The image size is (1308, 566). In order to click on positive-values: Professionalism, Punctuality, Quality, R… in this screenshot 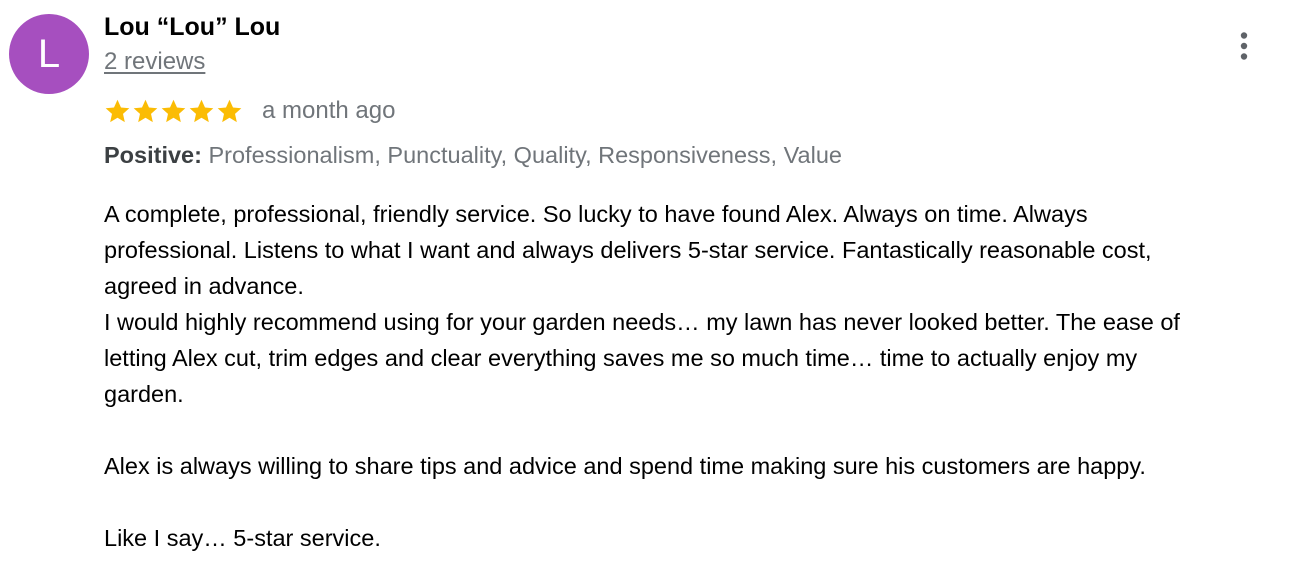, I will do `click(525, 155)`.